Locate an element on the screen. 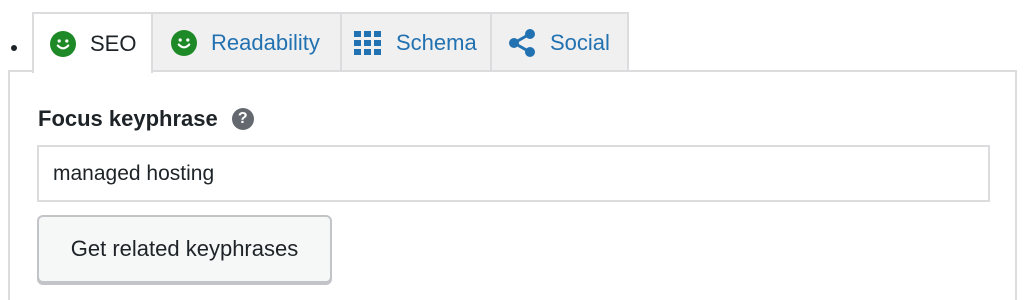 The height and width of the screenshot is (300, 1024). share-icon is located at coordinates (522, 42).